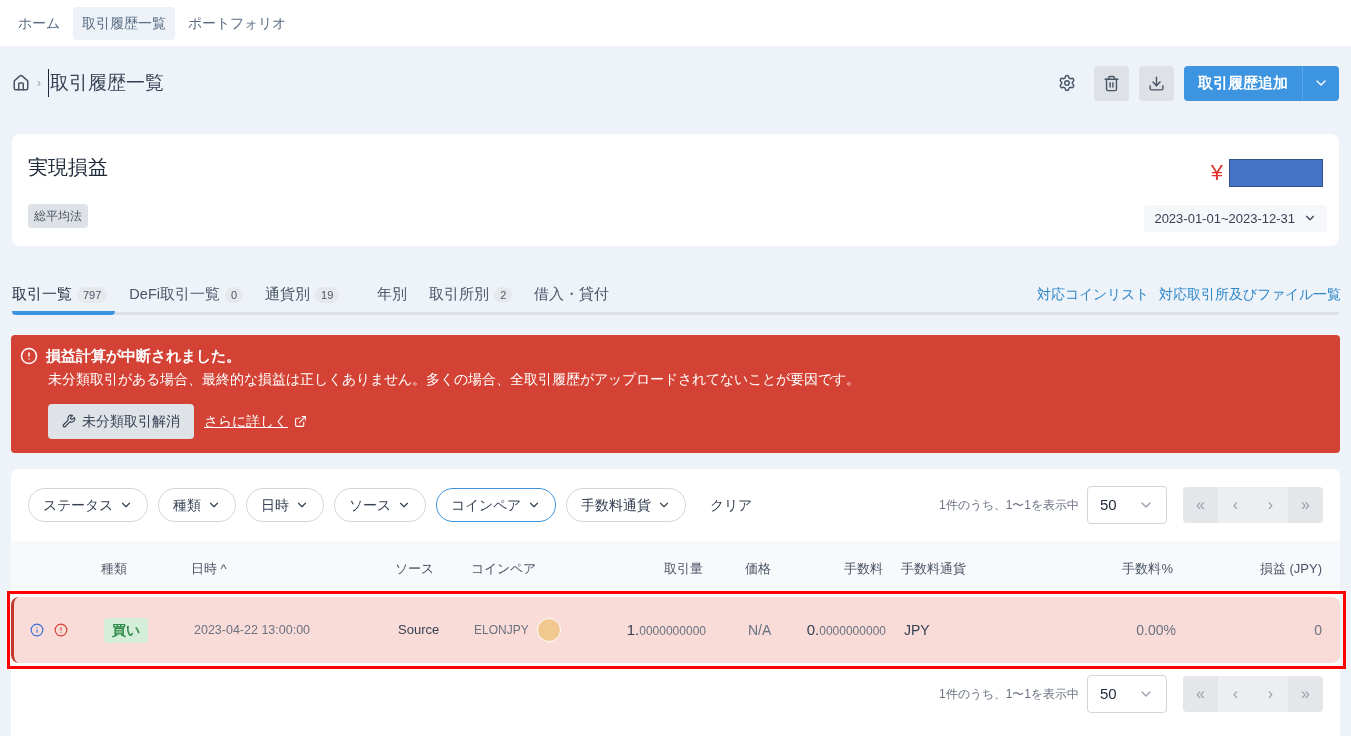  Describe the element at coordinates (454, 379) in the screenshot. I see `alert-message: 未分類取引がある場合、最終的な損益は正しくありません。多くの場合、全取引履歴がアップロードされてないことが要因です。` at that location.